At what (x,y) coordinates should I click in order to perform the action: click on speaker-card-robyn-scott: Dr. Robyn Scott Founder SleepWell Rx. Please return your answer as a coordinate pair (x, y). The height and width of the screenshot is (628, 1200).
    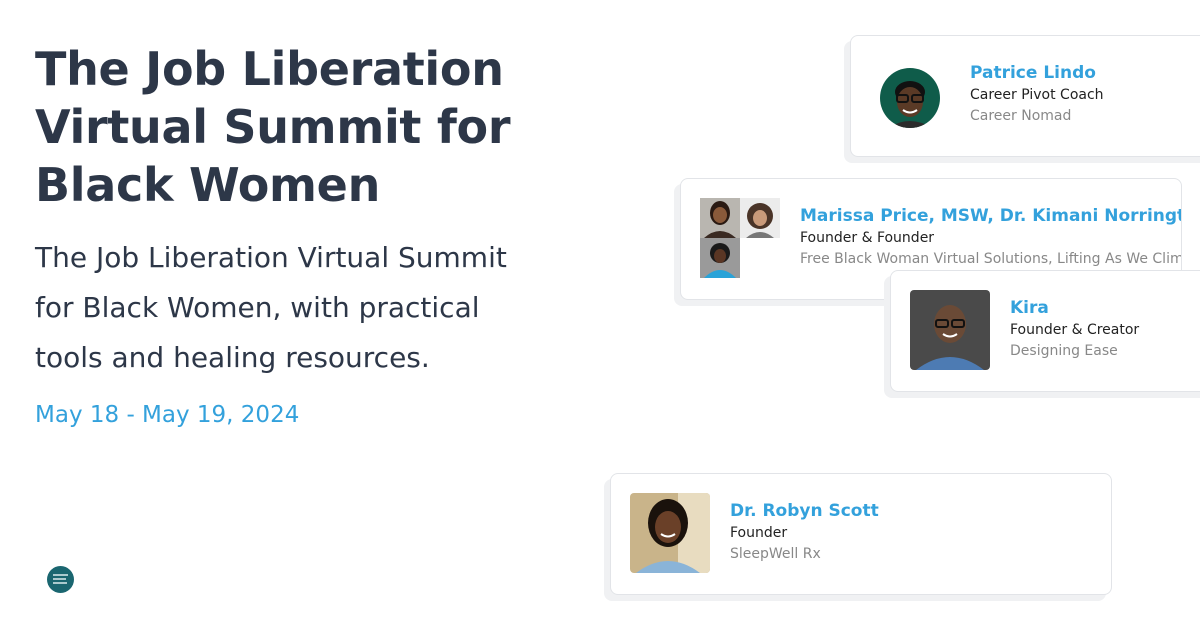
    Looking at the image, I should click on (861, 534).